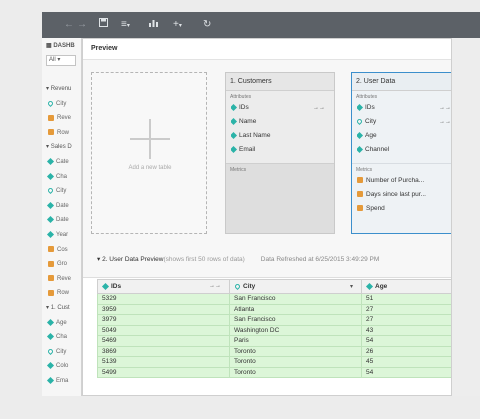 The image size is (480, 419). Describe the element at coordinates (163, 372) in the screenshot. I see `table-cell: 5499` at that location.